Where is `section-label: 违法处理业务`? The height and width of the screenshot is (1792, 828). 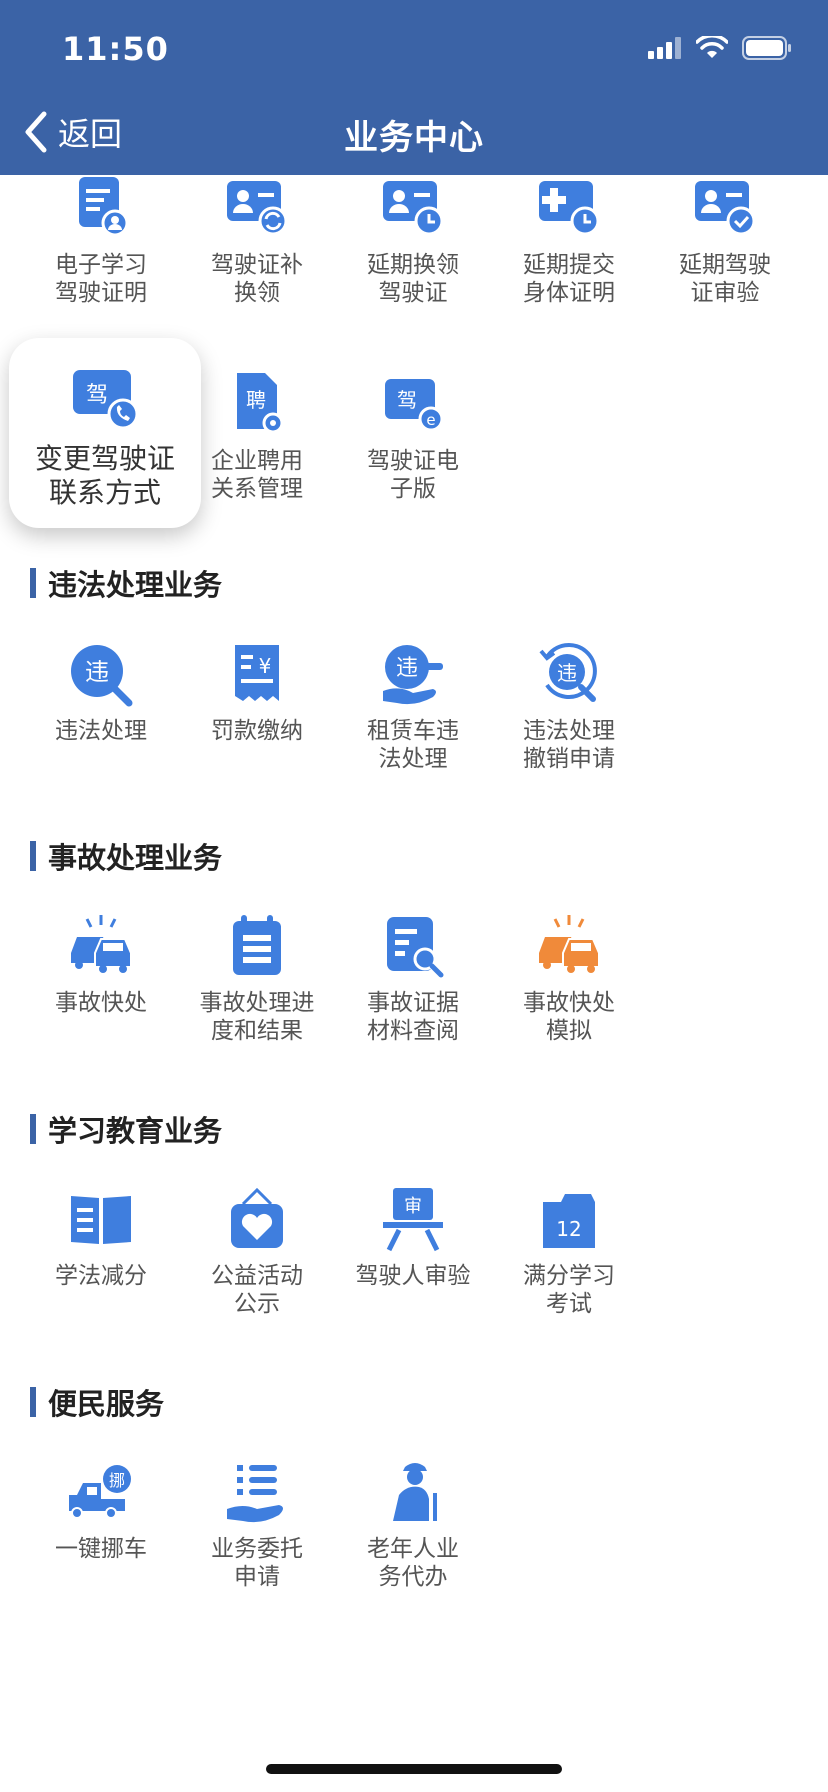
section-label: 违法处理业务 is located at coordinates (135, 585).